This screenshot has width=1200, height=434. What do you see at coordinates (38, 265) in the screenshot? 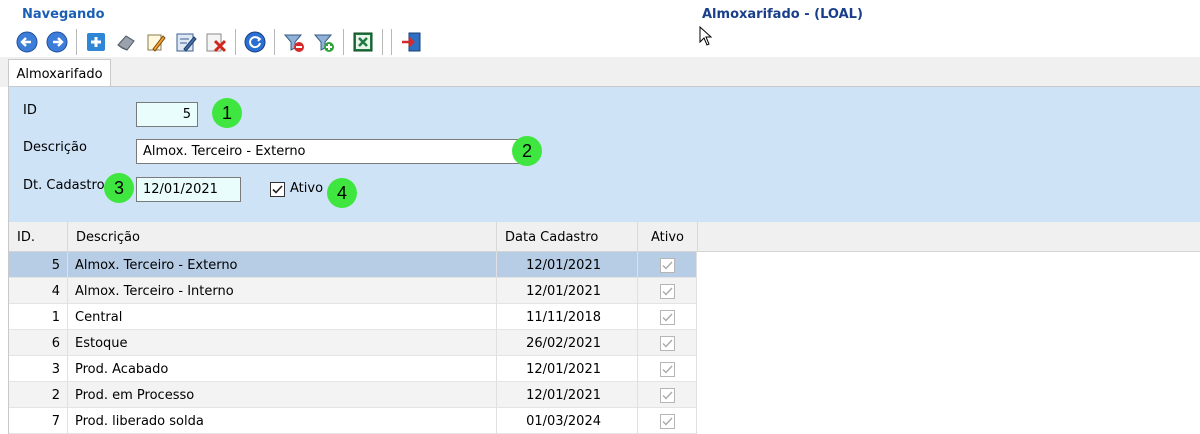
I see `cell-id: 5` at bounding box center [38, 265].